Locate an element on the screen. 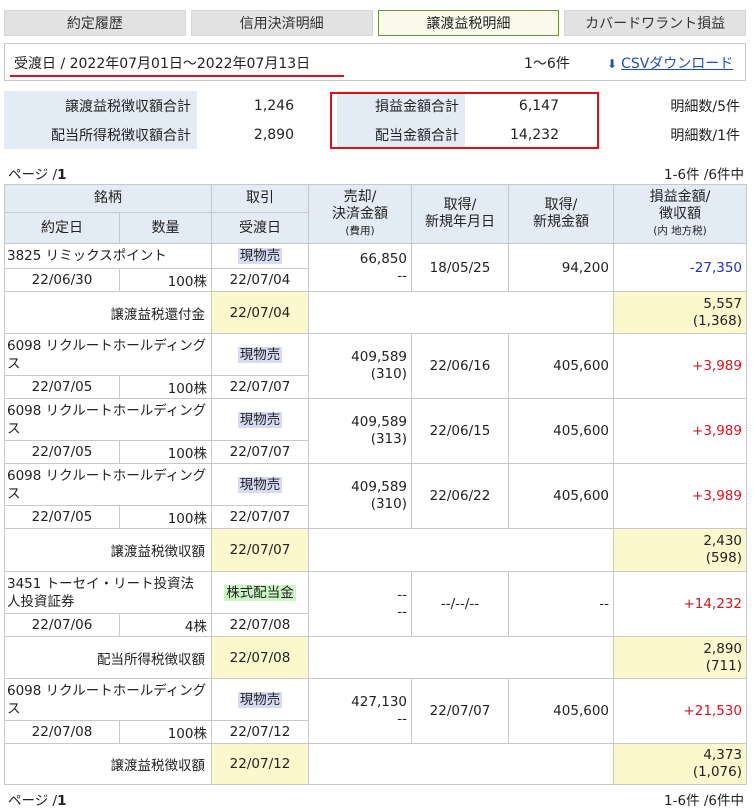  tax-local-value: (598) is located at coordinates (723, 558).